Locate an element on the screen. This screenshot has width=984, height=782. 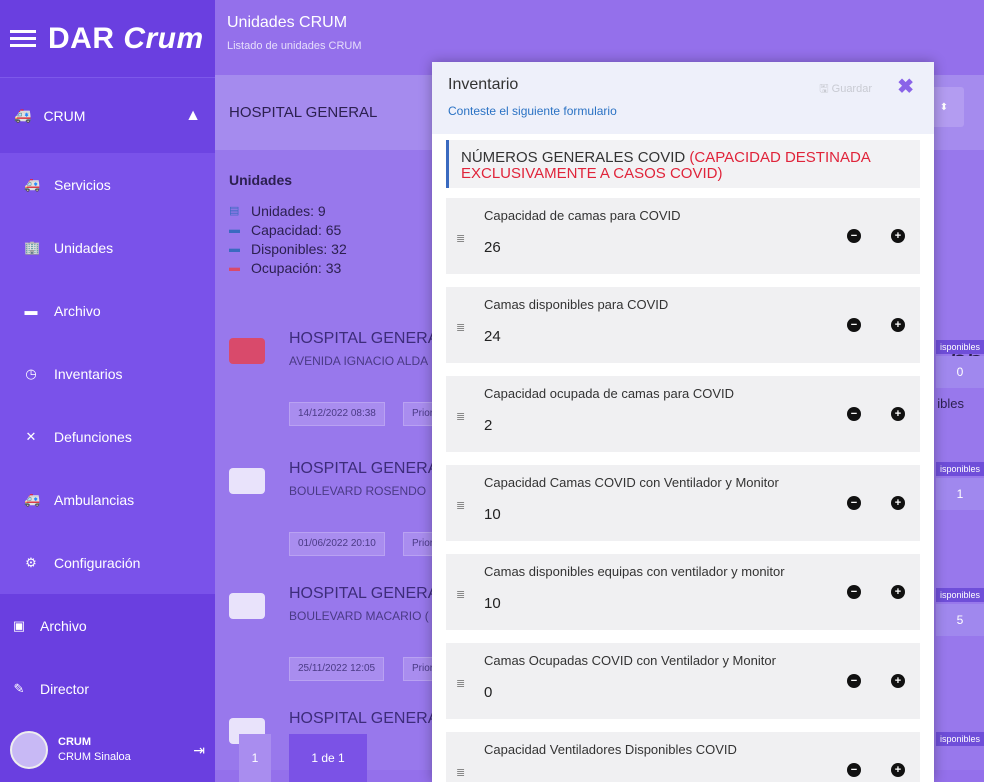
wrench-icon: ✎ is located at coordinates (19, 688).